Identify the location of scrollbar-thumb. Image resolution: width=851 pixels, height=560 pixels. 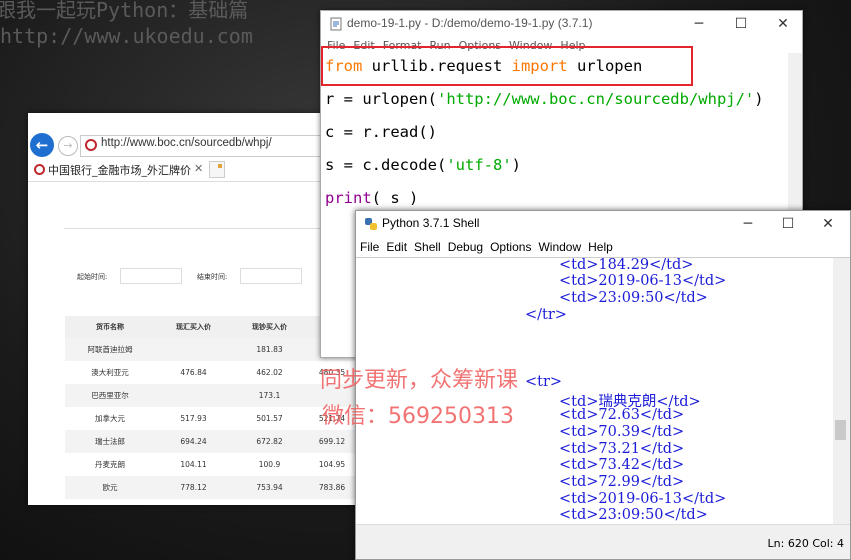
(840, 430).